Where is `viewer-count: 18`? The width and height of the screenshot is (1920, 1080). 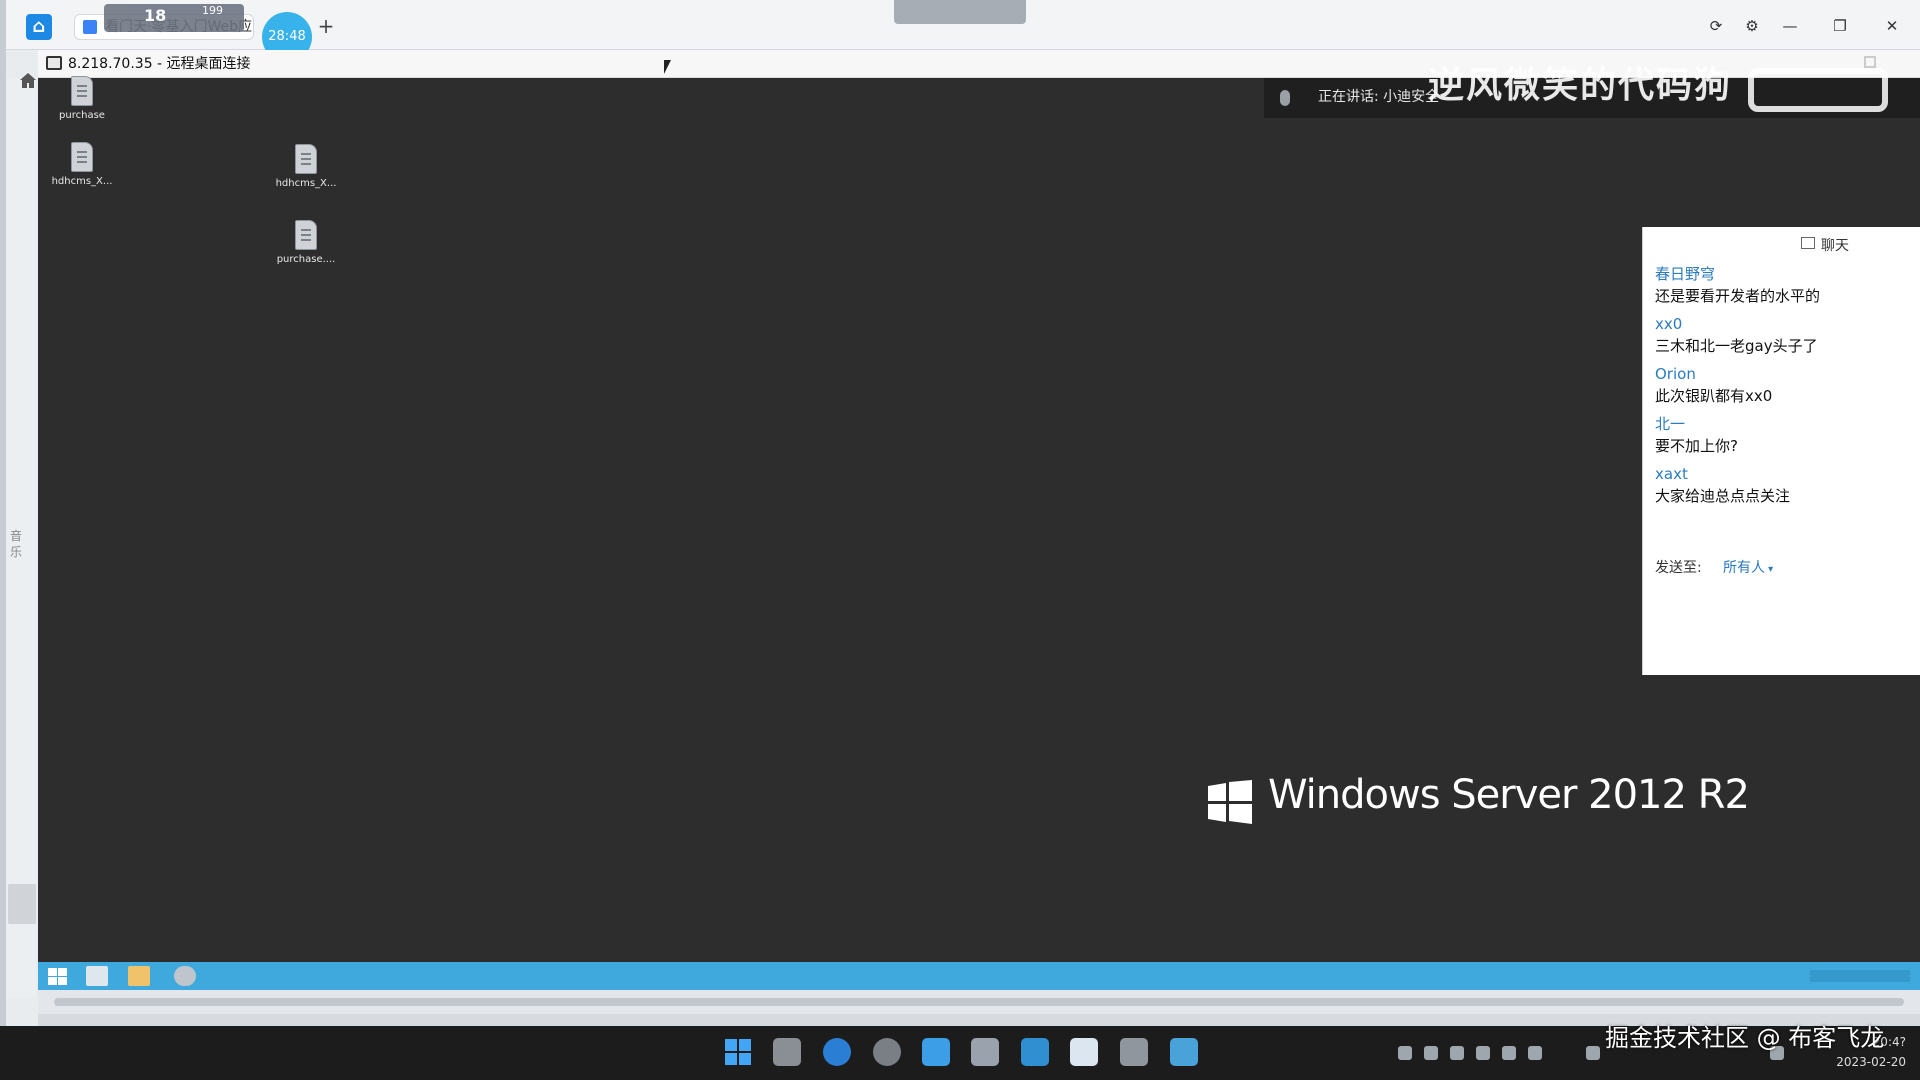
viewer-count: 18 is located at coordinates (155, 15).